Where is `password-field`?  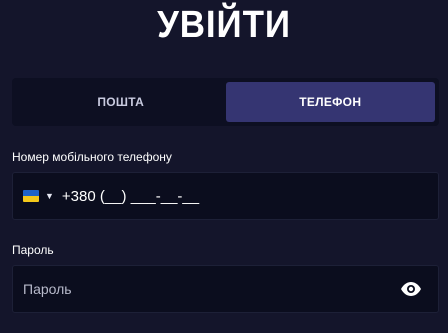 password-field is located at coordinates (225, 289).